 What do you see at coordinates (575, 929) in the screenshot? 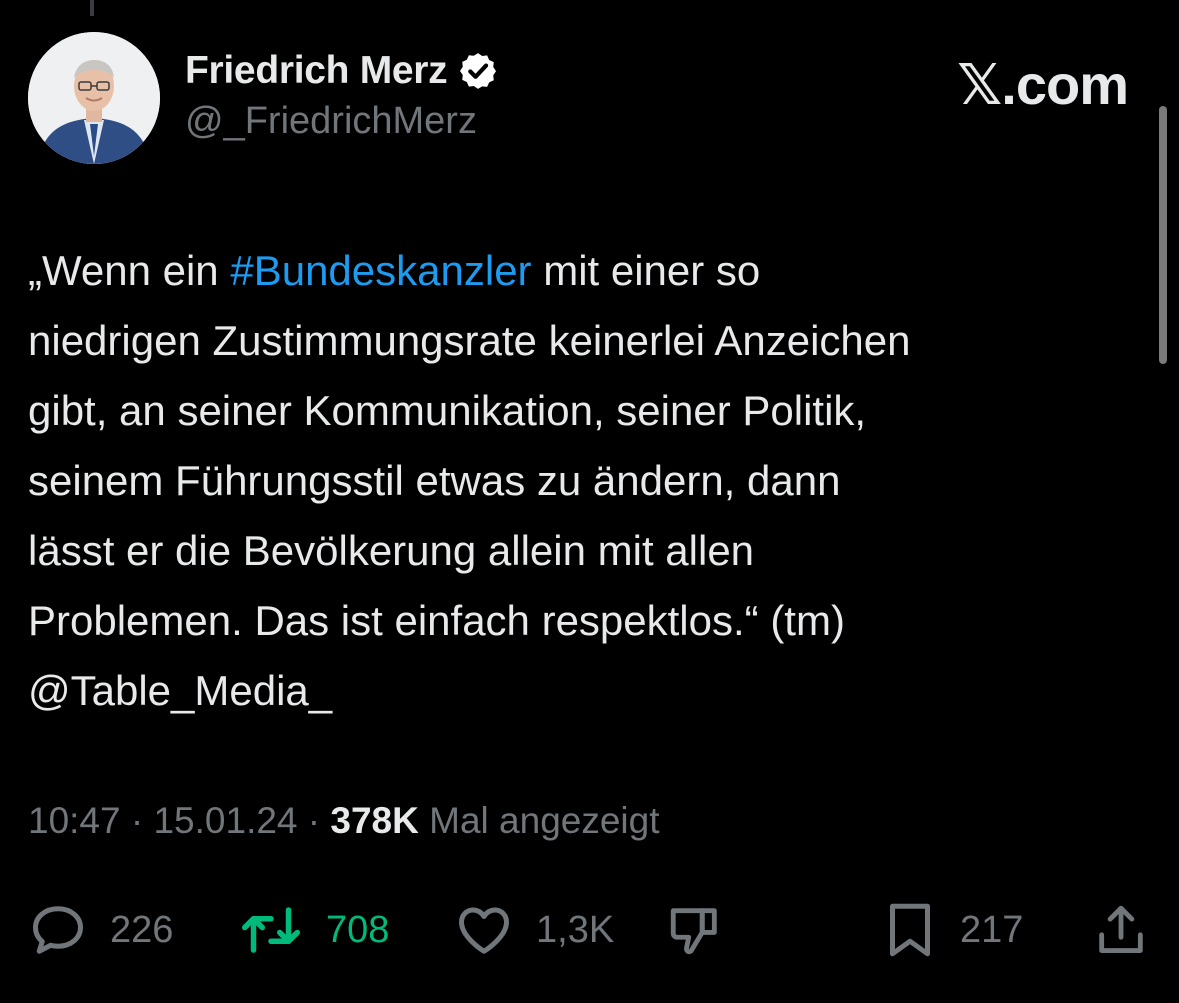
I see `like-count: 1,3K` at bounding box center [575, 929].